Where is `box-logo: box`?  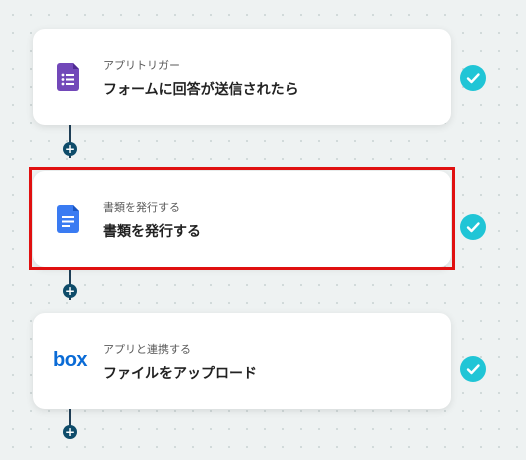 box-logo: box is located at coordinates (70, 360).